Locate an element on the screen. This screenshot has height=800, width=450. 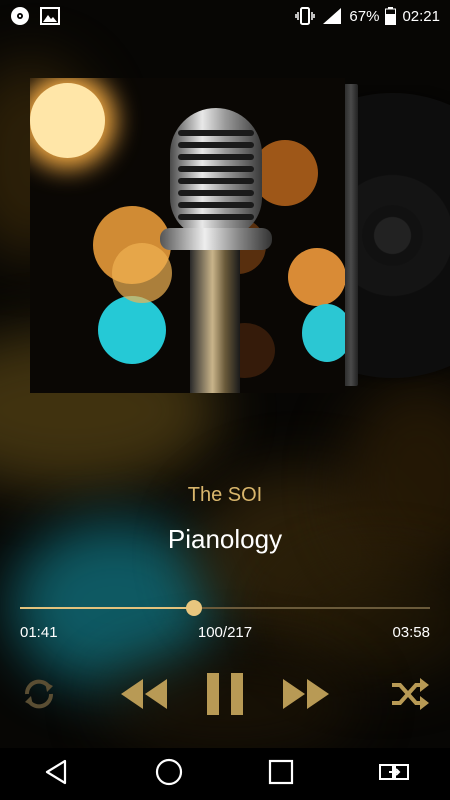
recents-icon is located at coordinates (281, 774).